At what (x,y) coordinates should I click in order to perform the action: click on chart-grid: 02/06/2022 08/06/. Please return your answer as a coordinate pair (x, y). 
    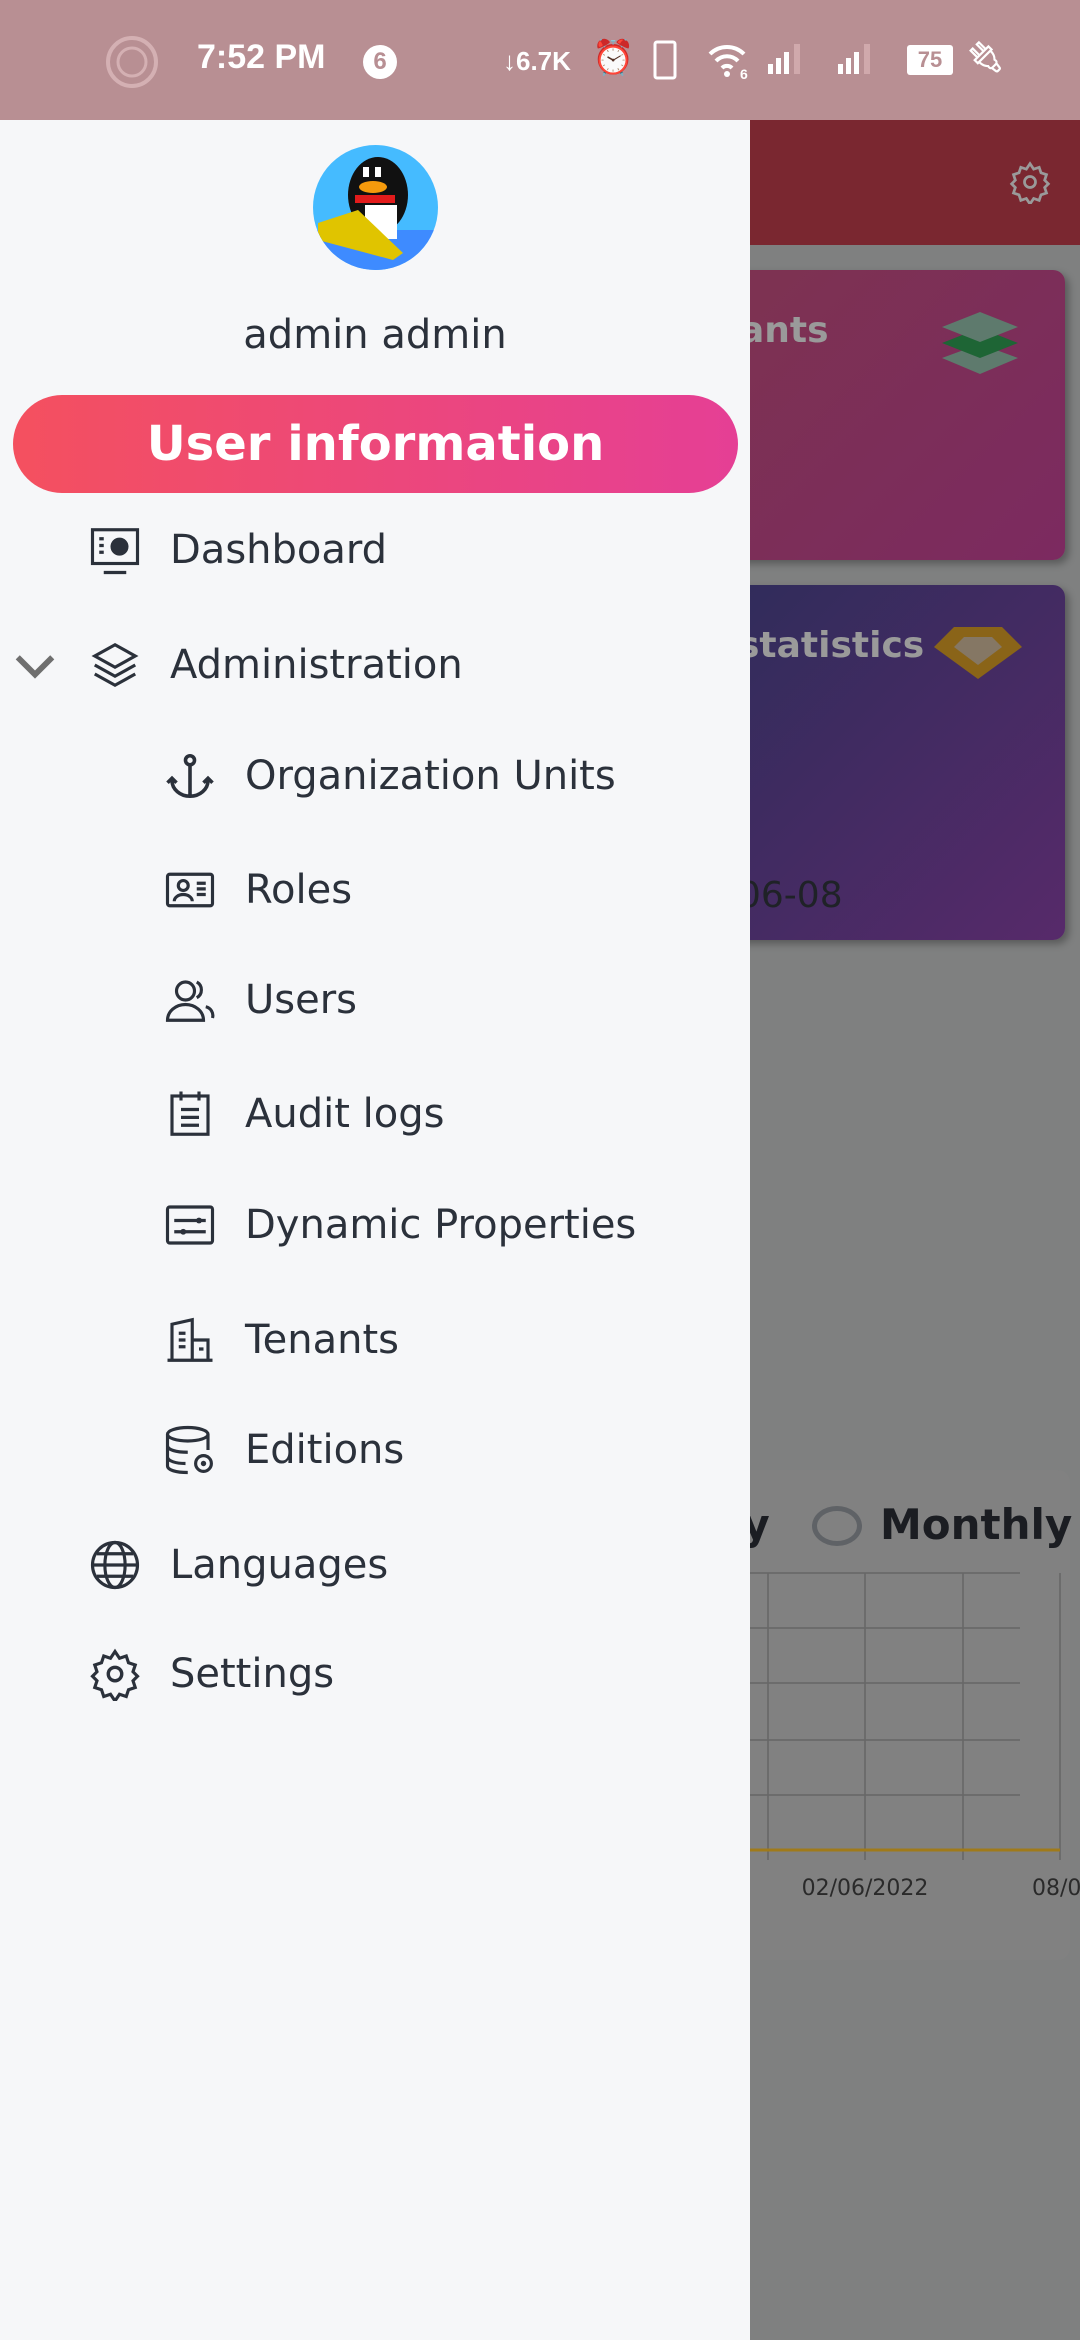
    Looking at the image, I should click on (890, 1736).